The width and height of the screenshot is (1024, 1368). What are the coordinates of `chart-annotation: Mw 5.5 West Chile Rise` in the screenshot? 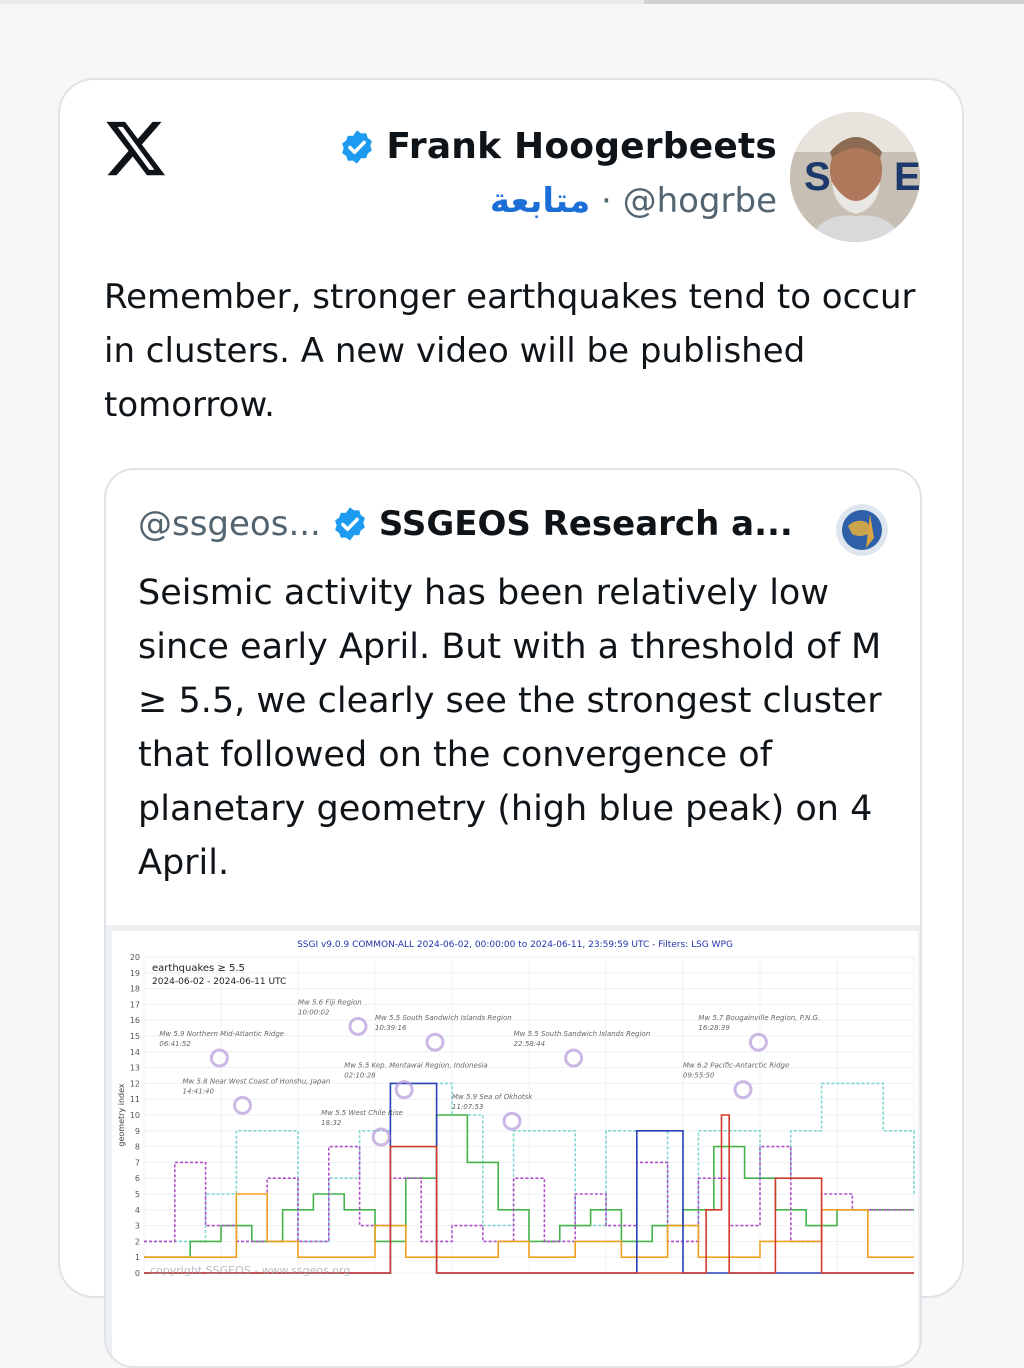 It's located at (362, 1113).